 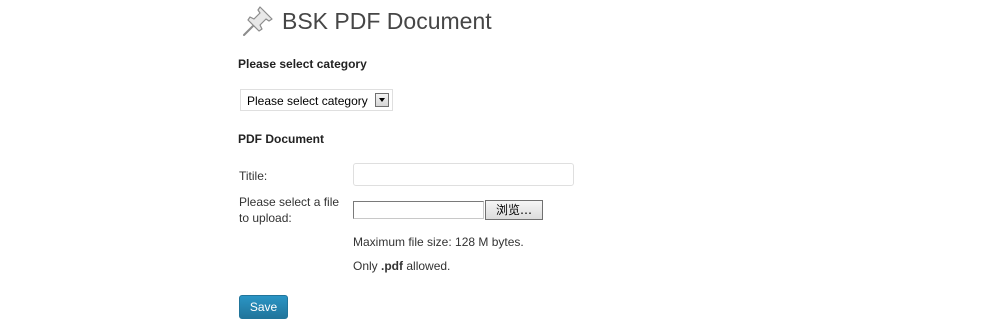 What do you see at coordinates (258, 21) in the screenshot?
I see `pushpin-icon` at bounding box center [258, 21].